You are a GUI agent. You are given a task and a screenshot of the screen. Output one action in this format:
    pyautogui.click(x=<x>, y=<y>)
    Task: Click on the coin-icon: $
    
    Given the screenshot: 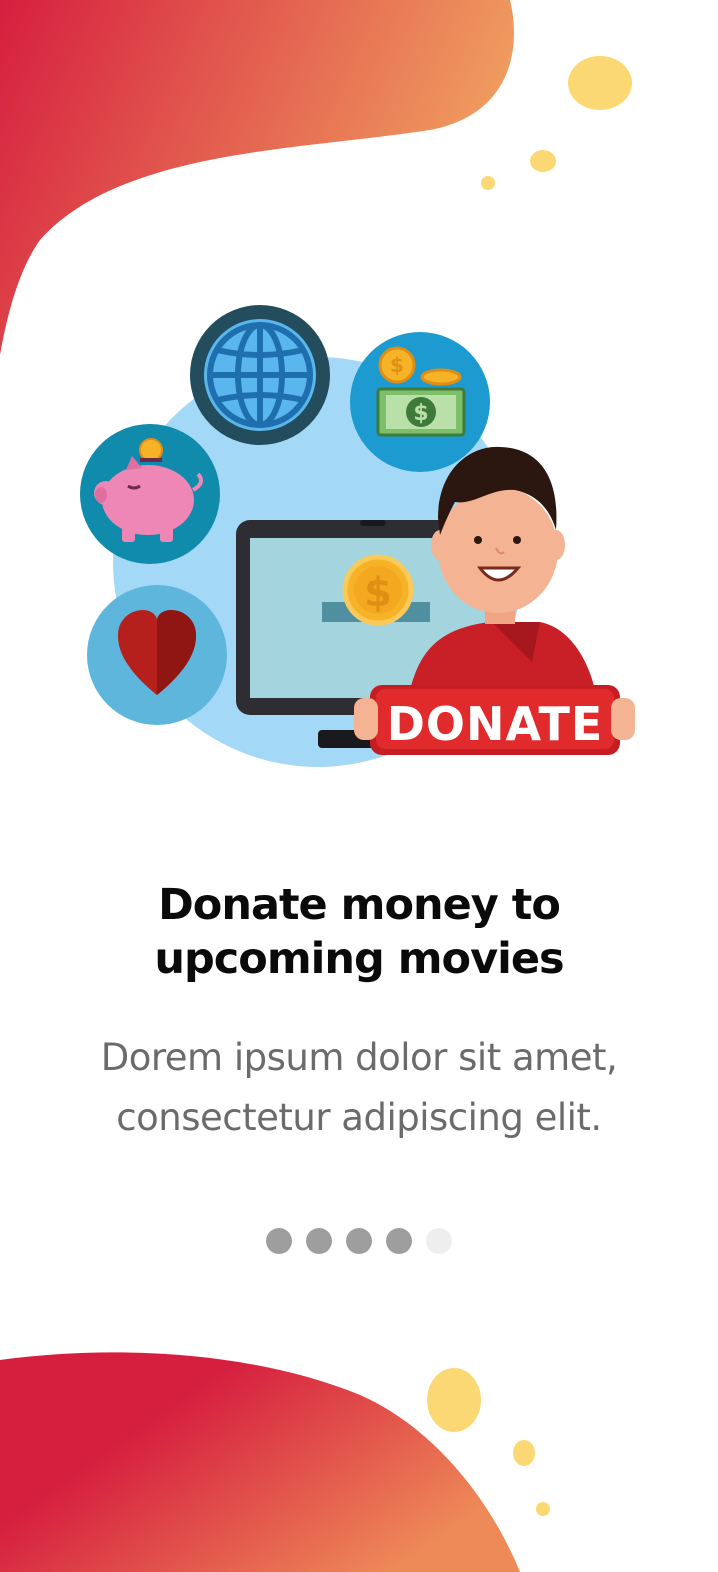 What is the action you would take?
    pyautogui.click(x=378, y=590)
    